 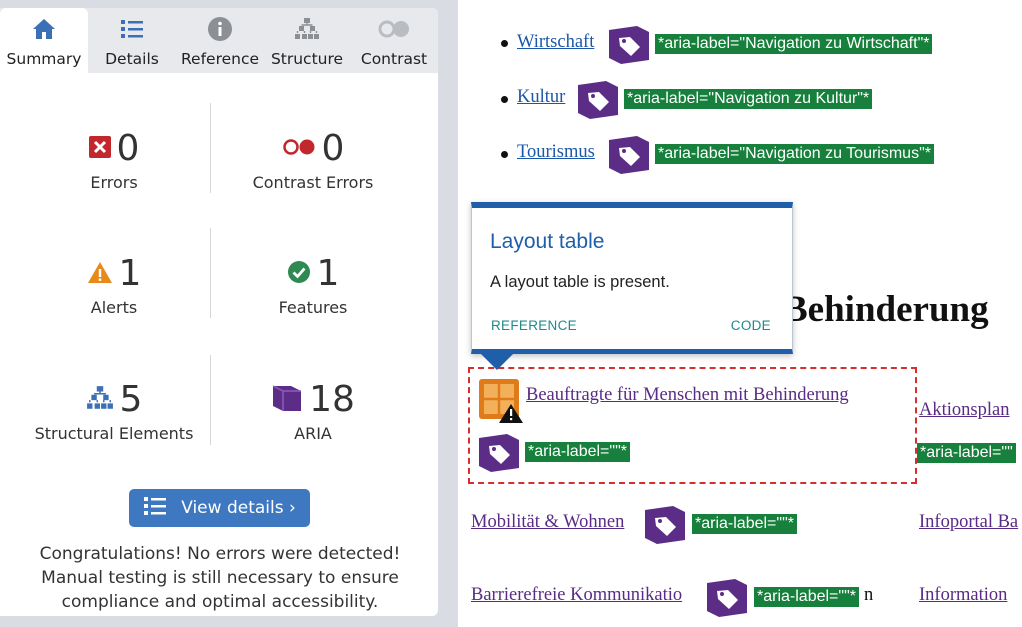 What do you see at coordinates (966, 453) in the screenshot?
I see `aria-label-badge: *aria-label=""` at bounding box center [966, 453].